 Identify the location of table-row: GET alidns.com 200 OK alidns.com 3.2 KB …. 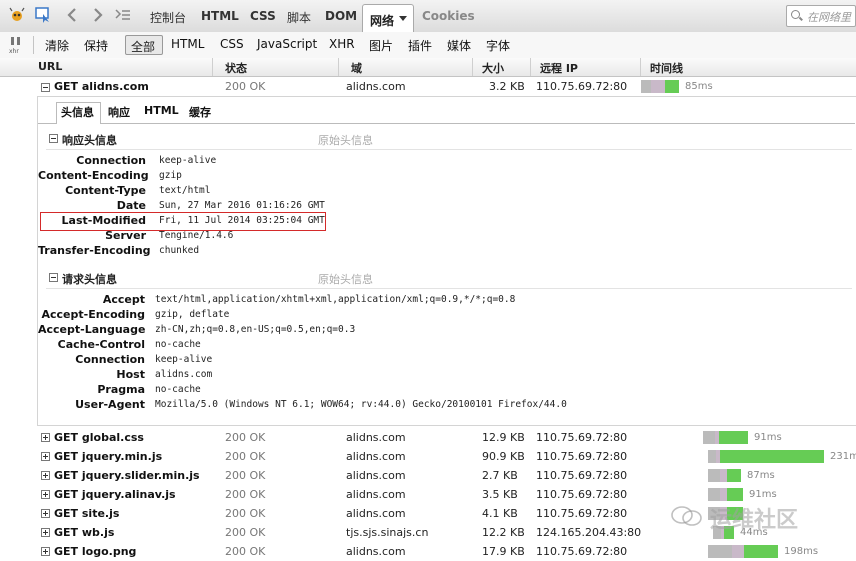
(428, 86).